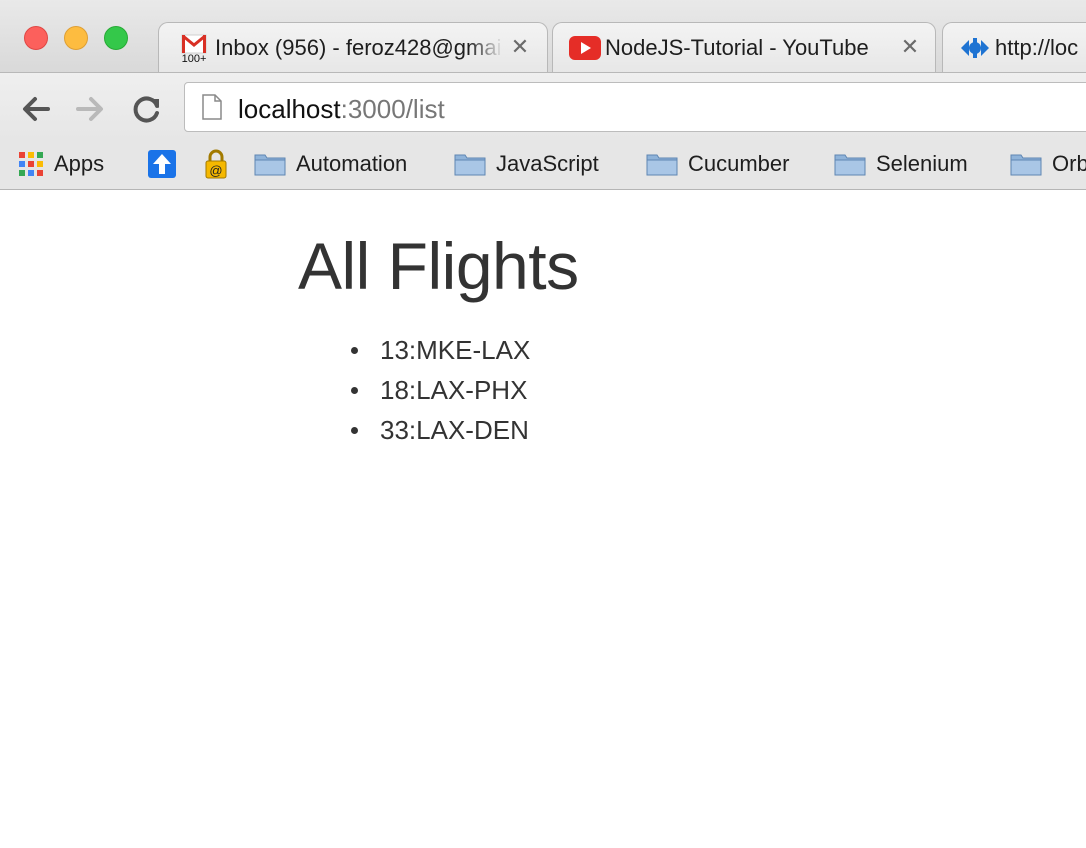  What do you see at coordinates (1037, 47) in the screenshot?
I see `tab-title: http://loc` at bounding box center [1037, 47].